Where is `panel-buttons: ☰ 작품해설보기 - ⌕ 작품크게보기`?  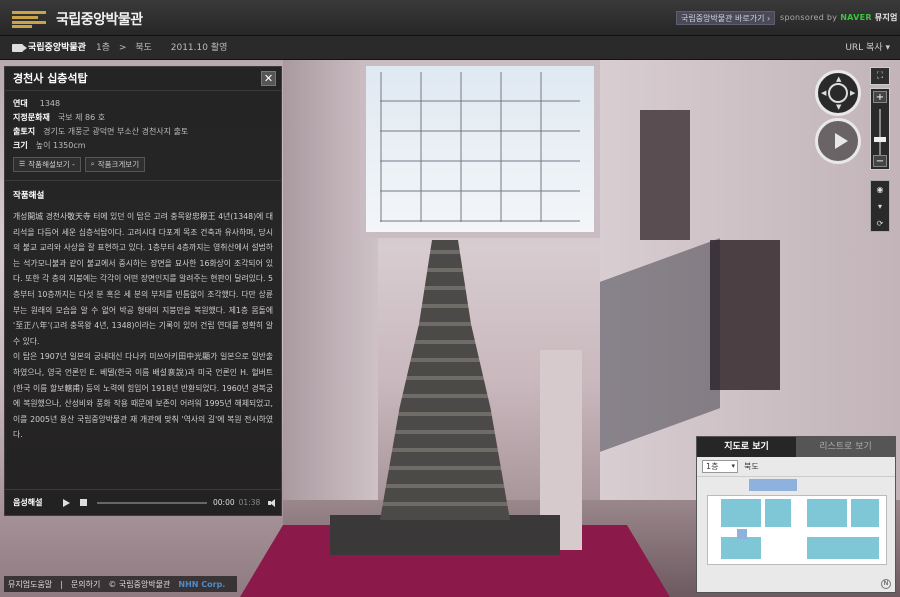 panel-buttons: ☰ 작품해설보기 - ⌕ 작품크게보기 is located at coordinates (143, 167).